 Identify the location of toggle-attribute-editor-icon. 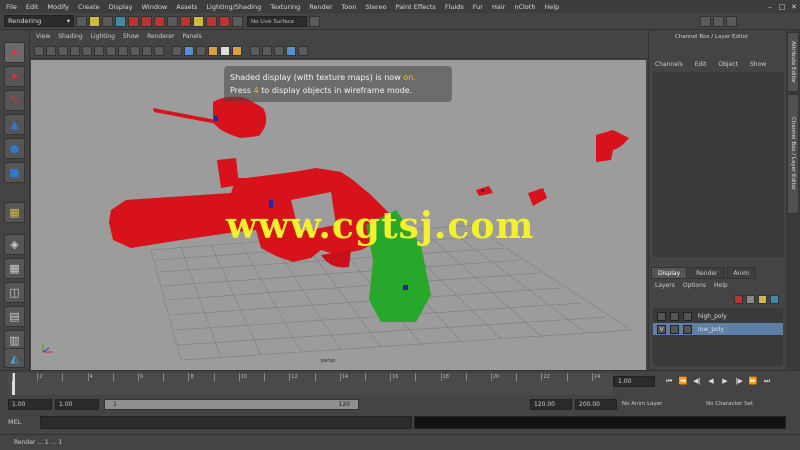
(705, 21).